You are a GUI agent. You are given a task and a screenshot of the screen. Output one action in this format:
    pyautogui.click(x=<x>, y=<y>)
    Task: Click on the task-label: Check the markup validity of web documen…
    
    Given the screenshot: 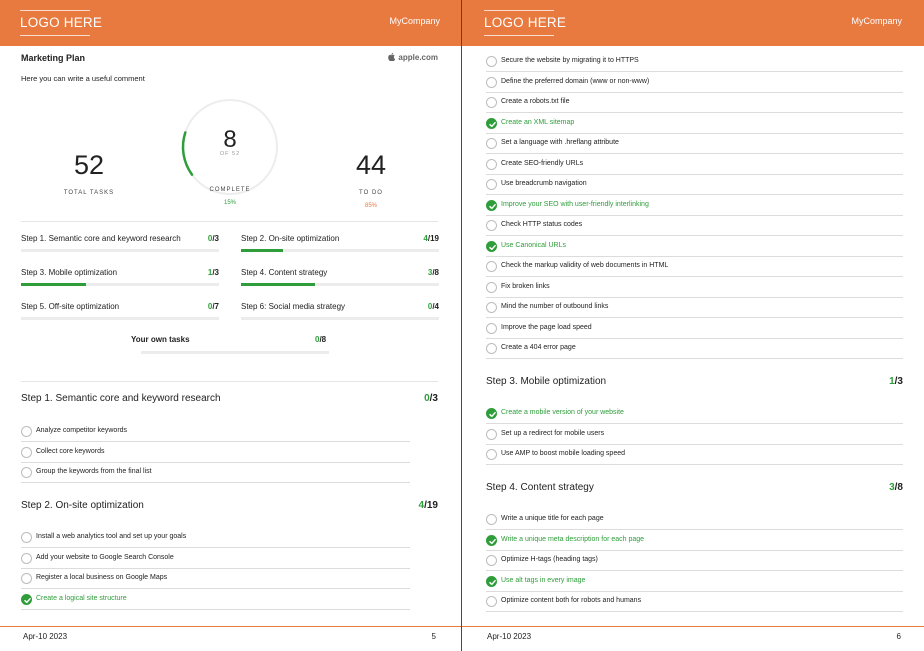 What is the action you would take?
    pyautogui.click(x=585, y=265)
    